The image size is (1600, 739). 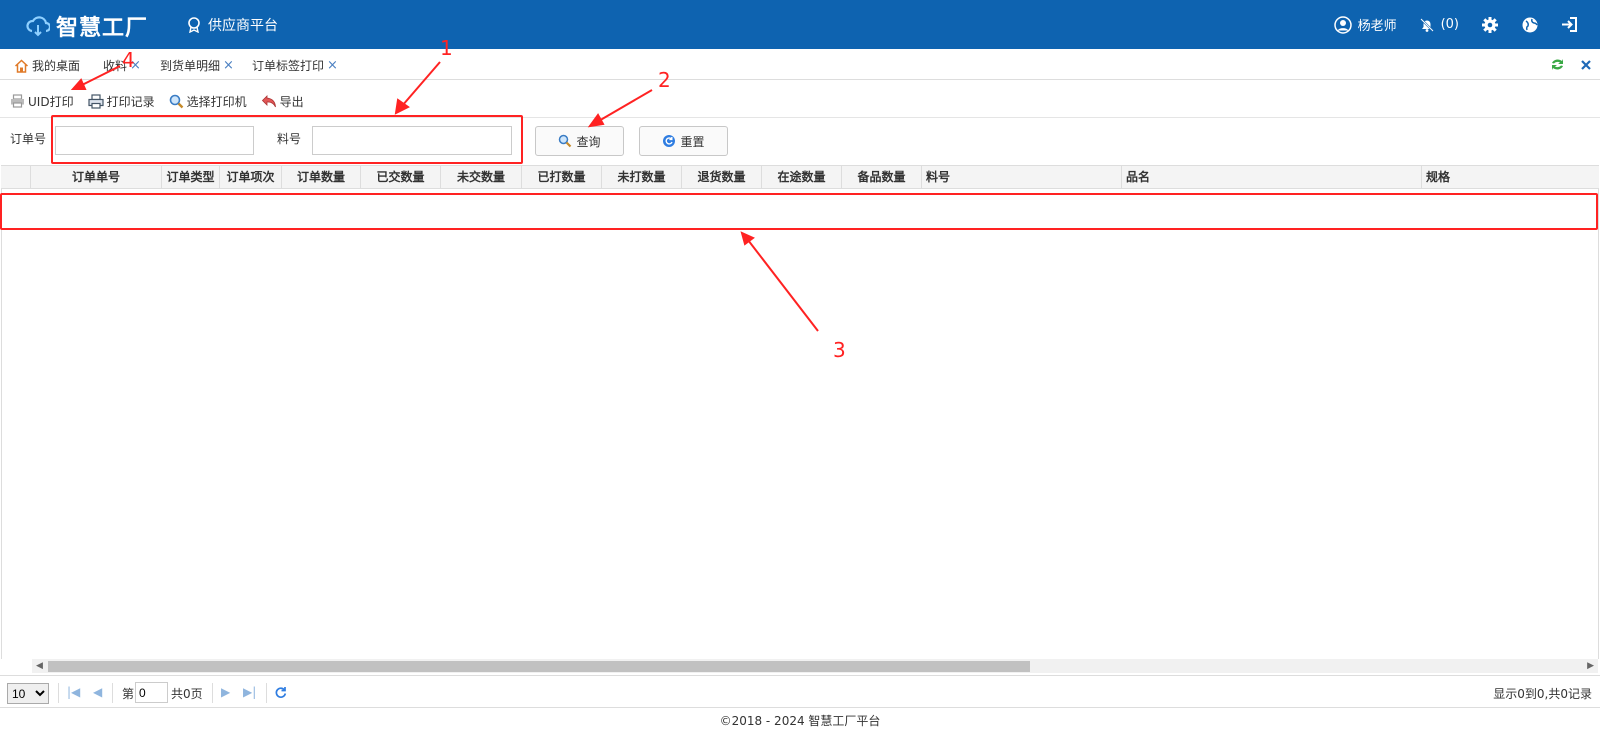 I want to click on annotation-label-4: 4, so click(x=128, y=60).